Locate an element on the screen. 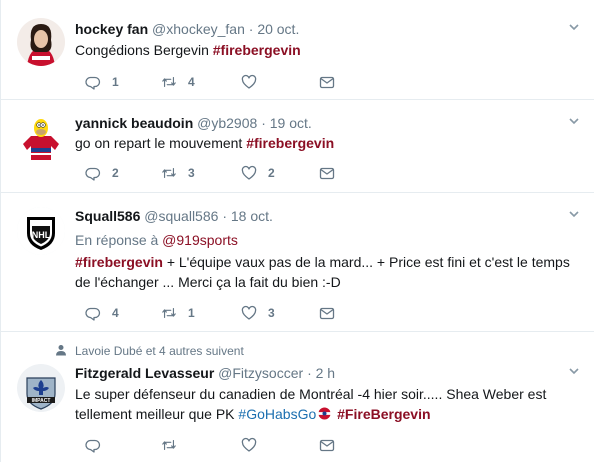 This screenshot has width=594, height=462. habs-ball-emoji is located at coordinates (324, 413).